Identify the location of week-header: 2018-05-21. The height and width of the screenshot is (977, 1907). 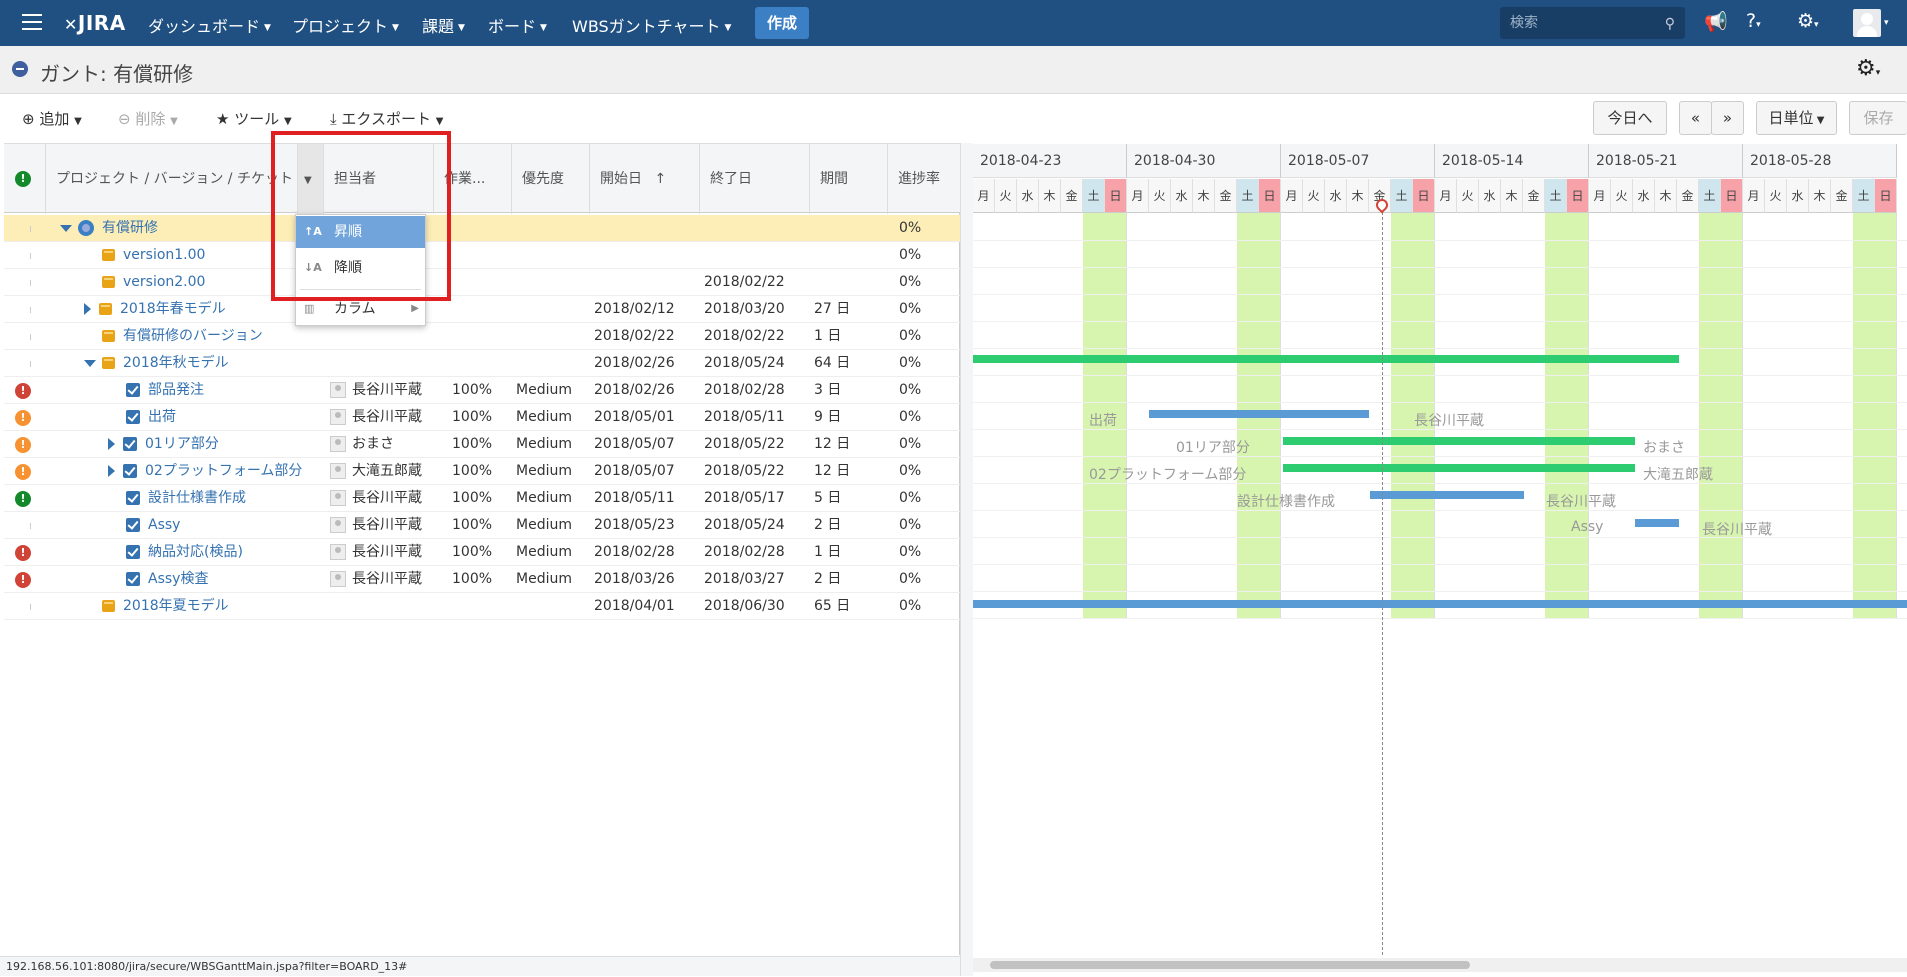
(1666, 161).